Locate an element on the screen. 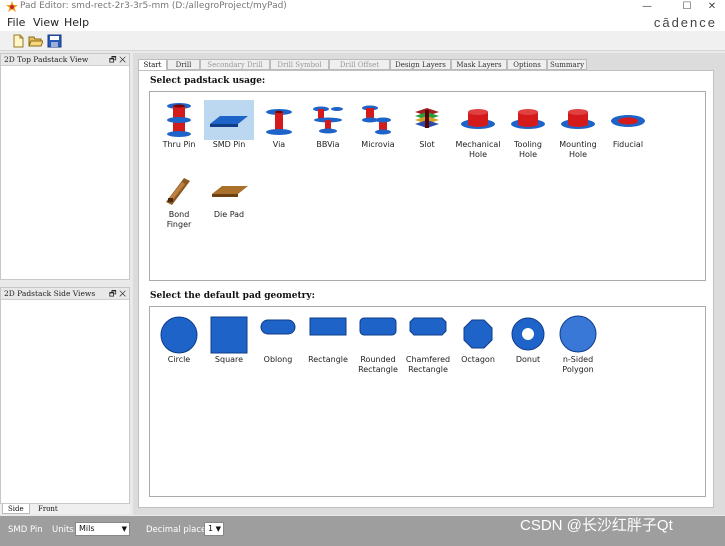 The width and height of the screenshot is (725, 546). usage-option-bbvia: BBVia is located at coordinates (328, 130).